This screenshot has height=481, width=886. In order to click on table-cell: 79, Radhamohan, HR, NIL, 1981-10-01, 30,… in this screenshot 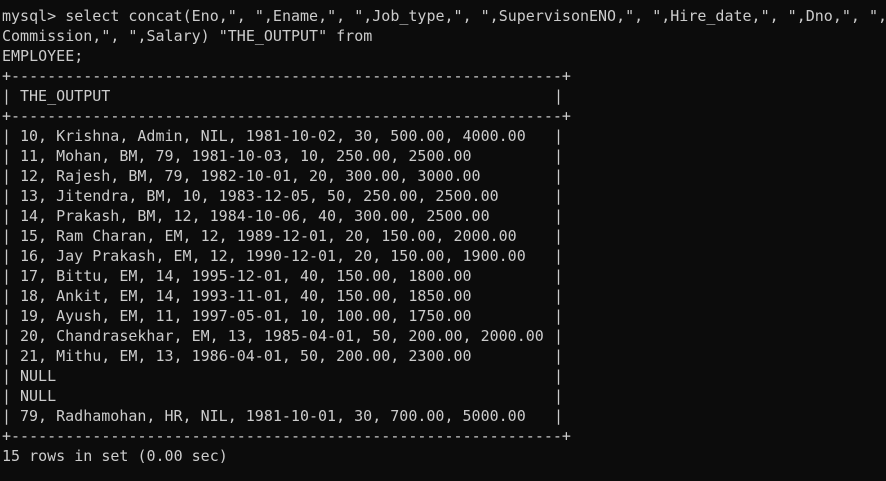, I will do `click(273, 416)`.